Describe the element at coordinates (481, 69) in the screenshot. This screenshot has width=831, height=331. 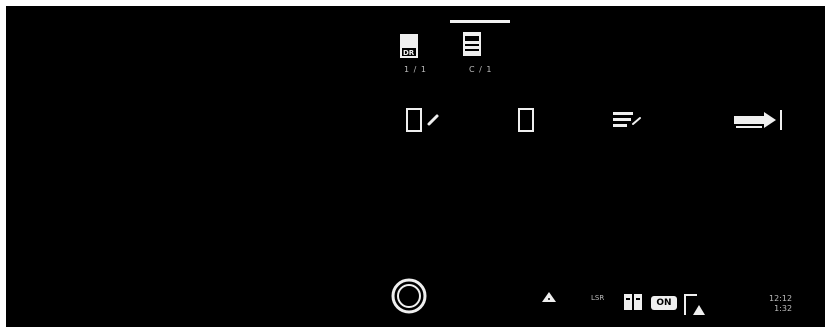
I see `mode-caption: C / 1` at that location.